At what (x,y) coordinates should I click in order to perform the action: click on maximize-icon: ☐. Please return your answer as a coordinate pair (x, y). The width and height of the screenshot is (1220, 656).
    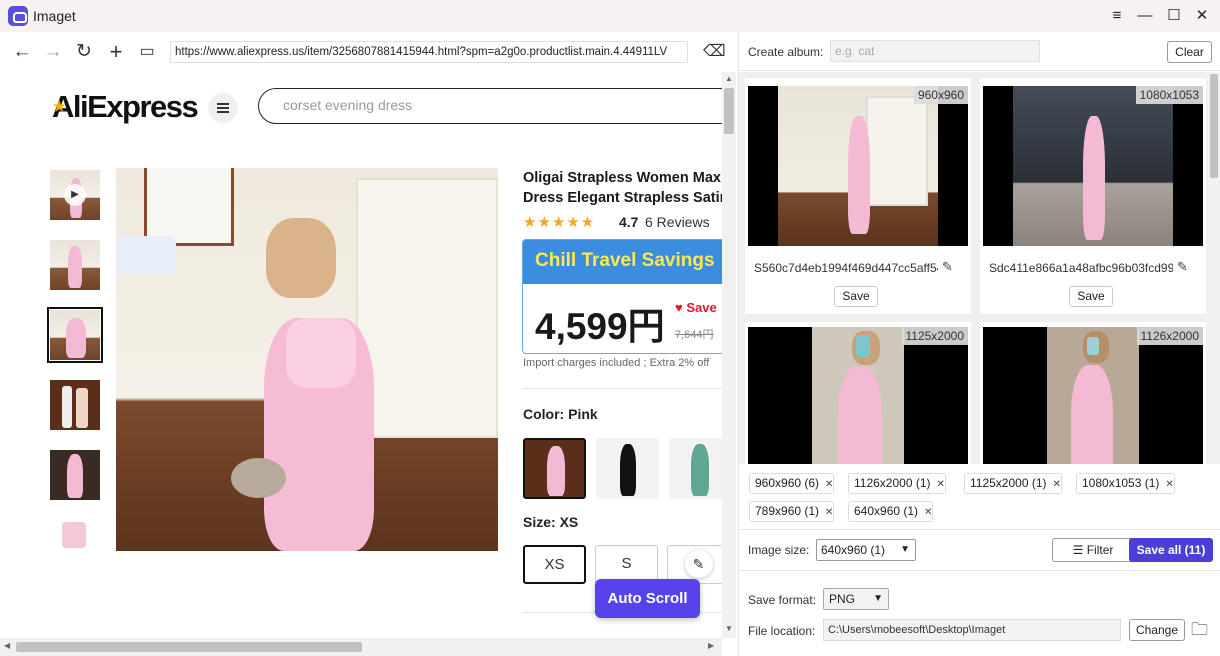
    Looking at the image, I should click on (1174, 16).